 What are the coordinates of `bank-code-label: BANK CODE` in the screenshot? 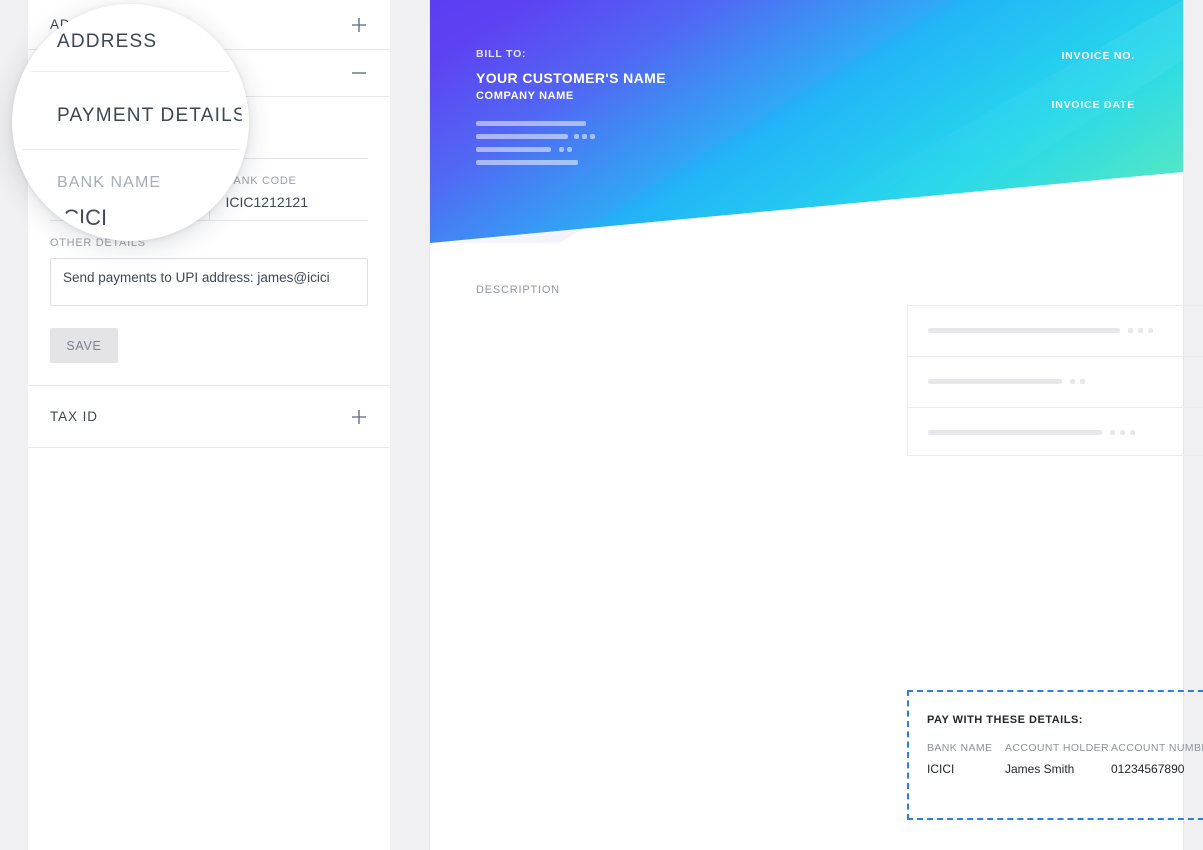 It's located at (261, 181).